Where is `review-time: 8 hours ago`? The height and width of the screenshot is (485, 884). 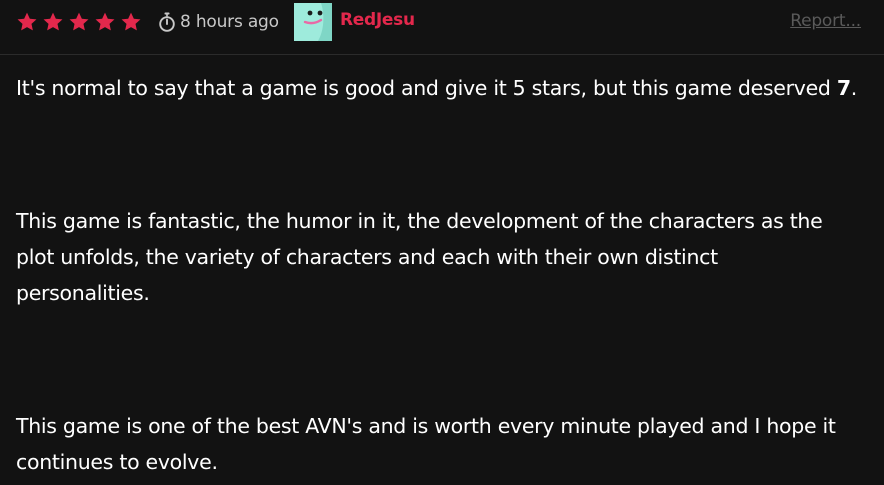
review-time: 8 hours ago is located at coordinates (218, 22).